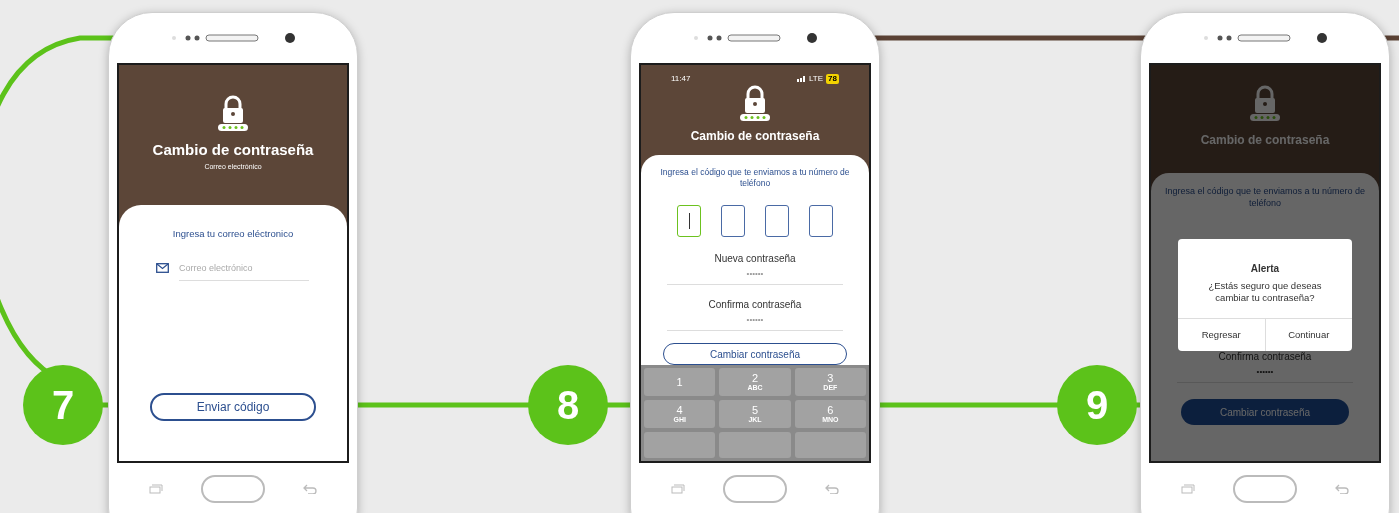 The height and width of the screenshot is (513, 1399). What do you see at coordinates (1265, 412) in the screenshot?
I see `change-password-button: Cambiar contraseña` at bounding box center [1265, 412].